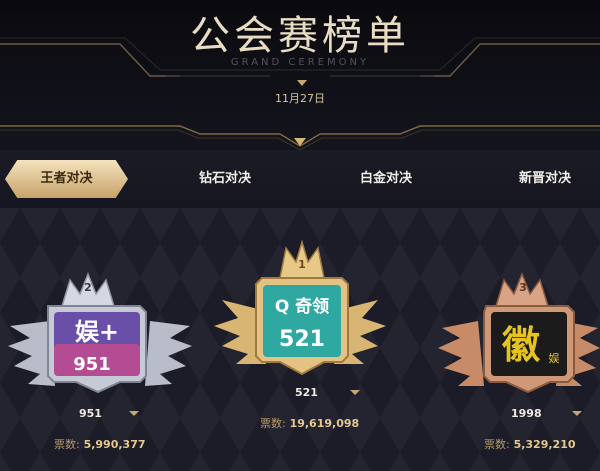 The height and width of the screenshot is (471, 600). What do you see at coordinates (300, 62) in the screenshot?
I see `page-subtitle: GRAND CEREMONY` at bounding box center [300, 62].